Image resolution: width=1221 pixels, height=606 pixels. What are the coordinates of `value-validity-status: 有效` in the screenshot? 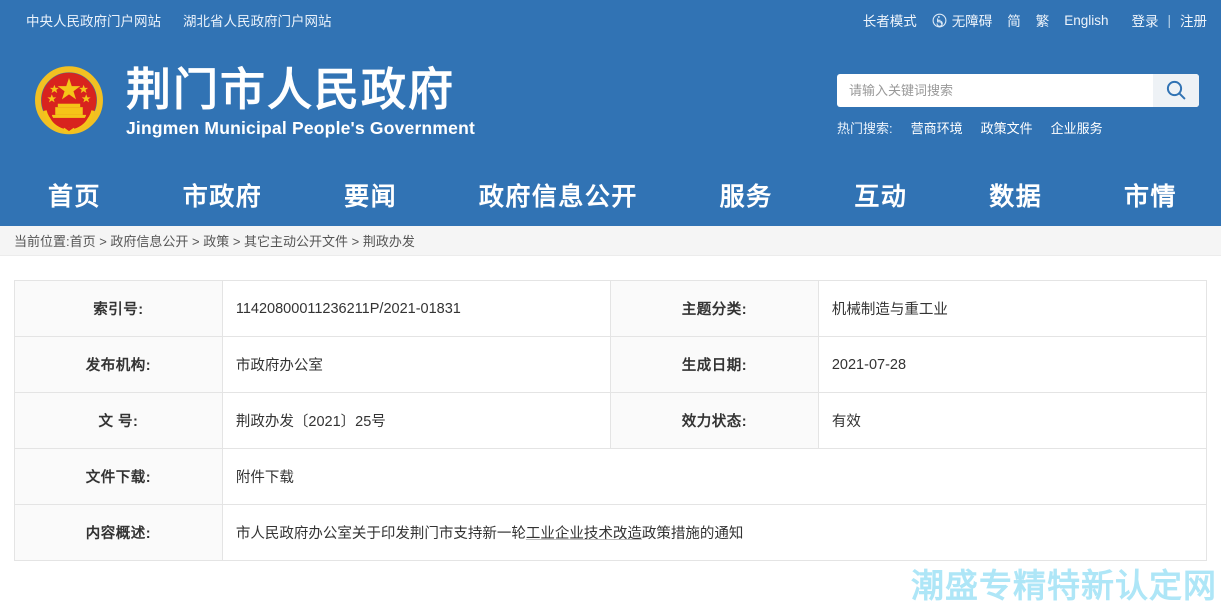 It's located at (1013, 420).